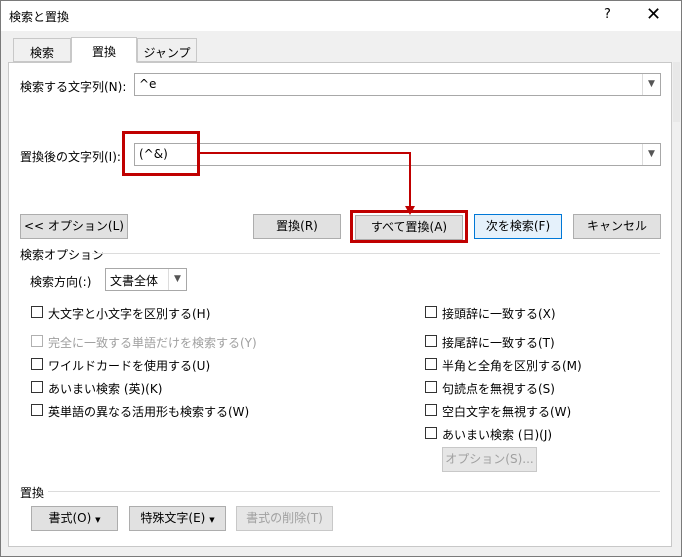 The image size is (682, 557). I want to click on label-match-case: 大文字と小文字を区別する(H), so click(129, 314).